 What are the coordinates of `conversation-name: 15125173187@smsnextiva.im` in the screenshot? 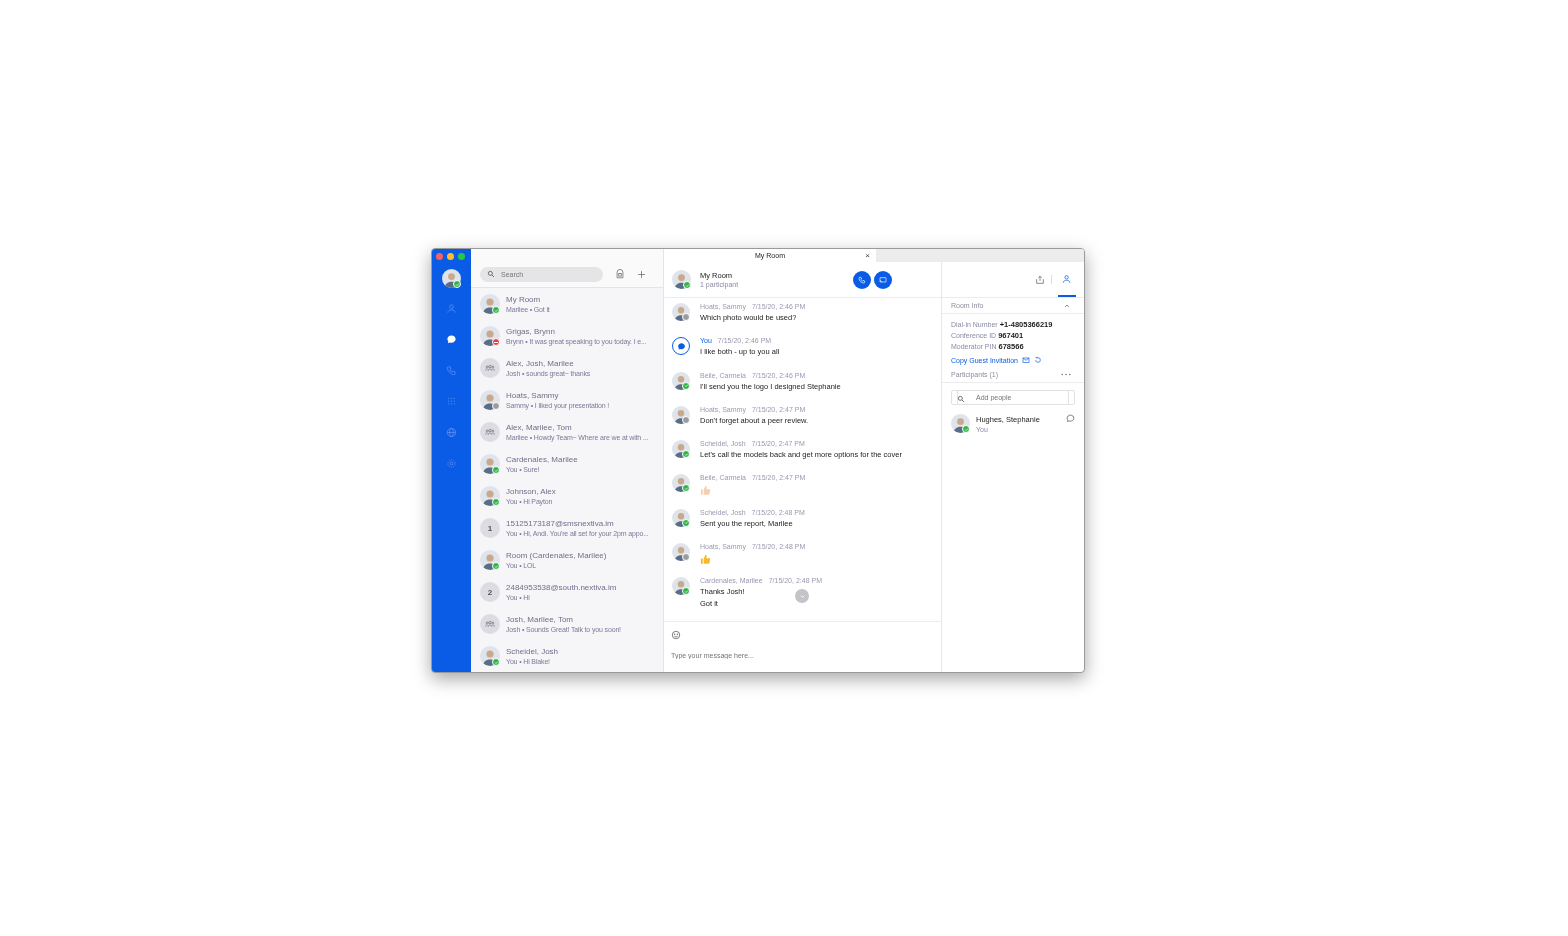 It's located at (560, 523).